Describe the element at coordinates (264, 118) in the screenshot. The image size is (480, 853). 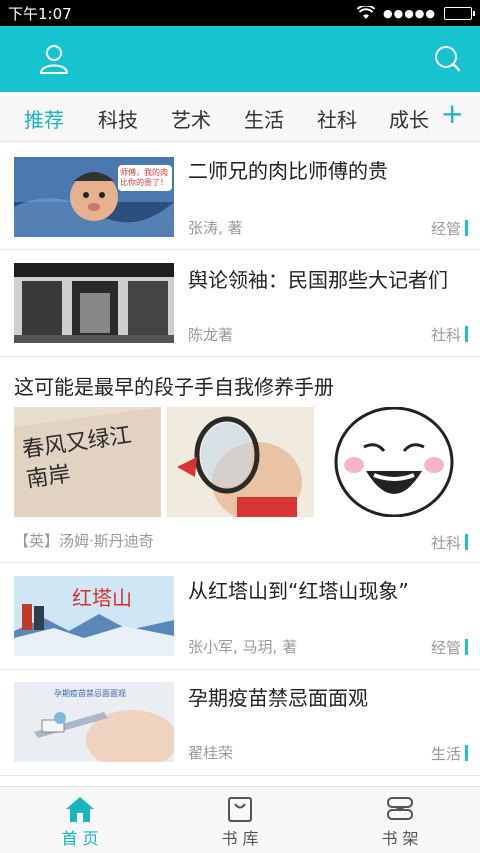
I see `tab-life: 生活` at that location.